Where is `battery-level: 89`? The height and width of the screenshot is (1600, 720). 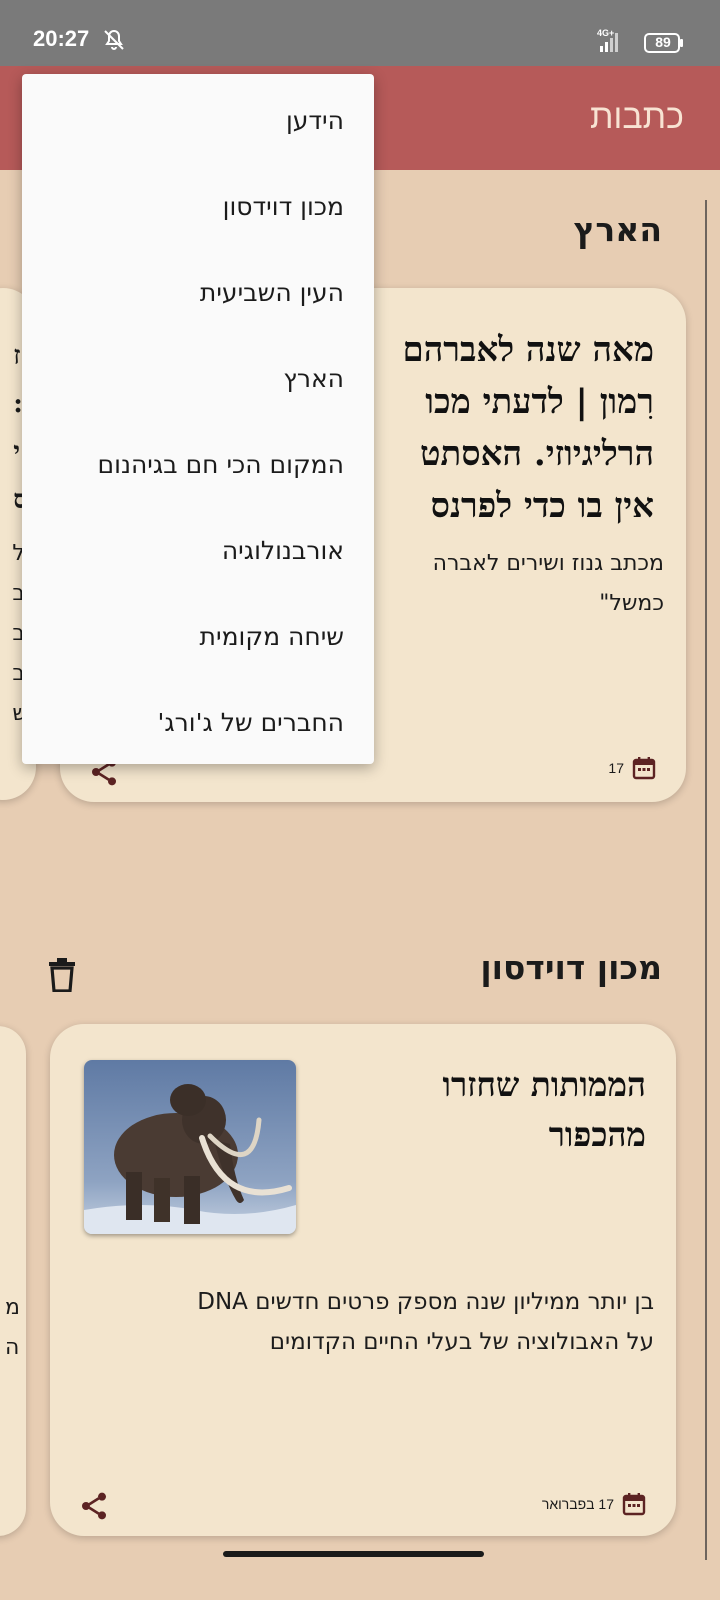 battery-level: 89 is located at coordinates (663, 42).